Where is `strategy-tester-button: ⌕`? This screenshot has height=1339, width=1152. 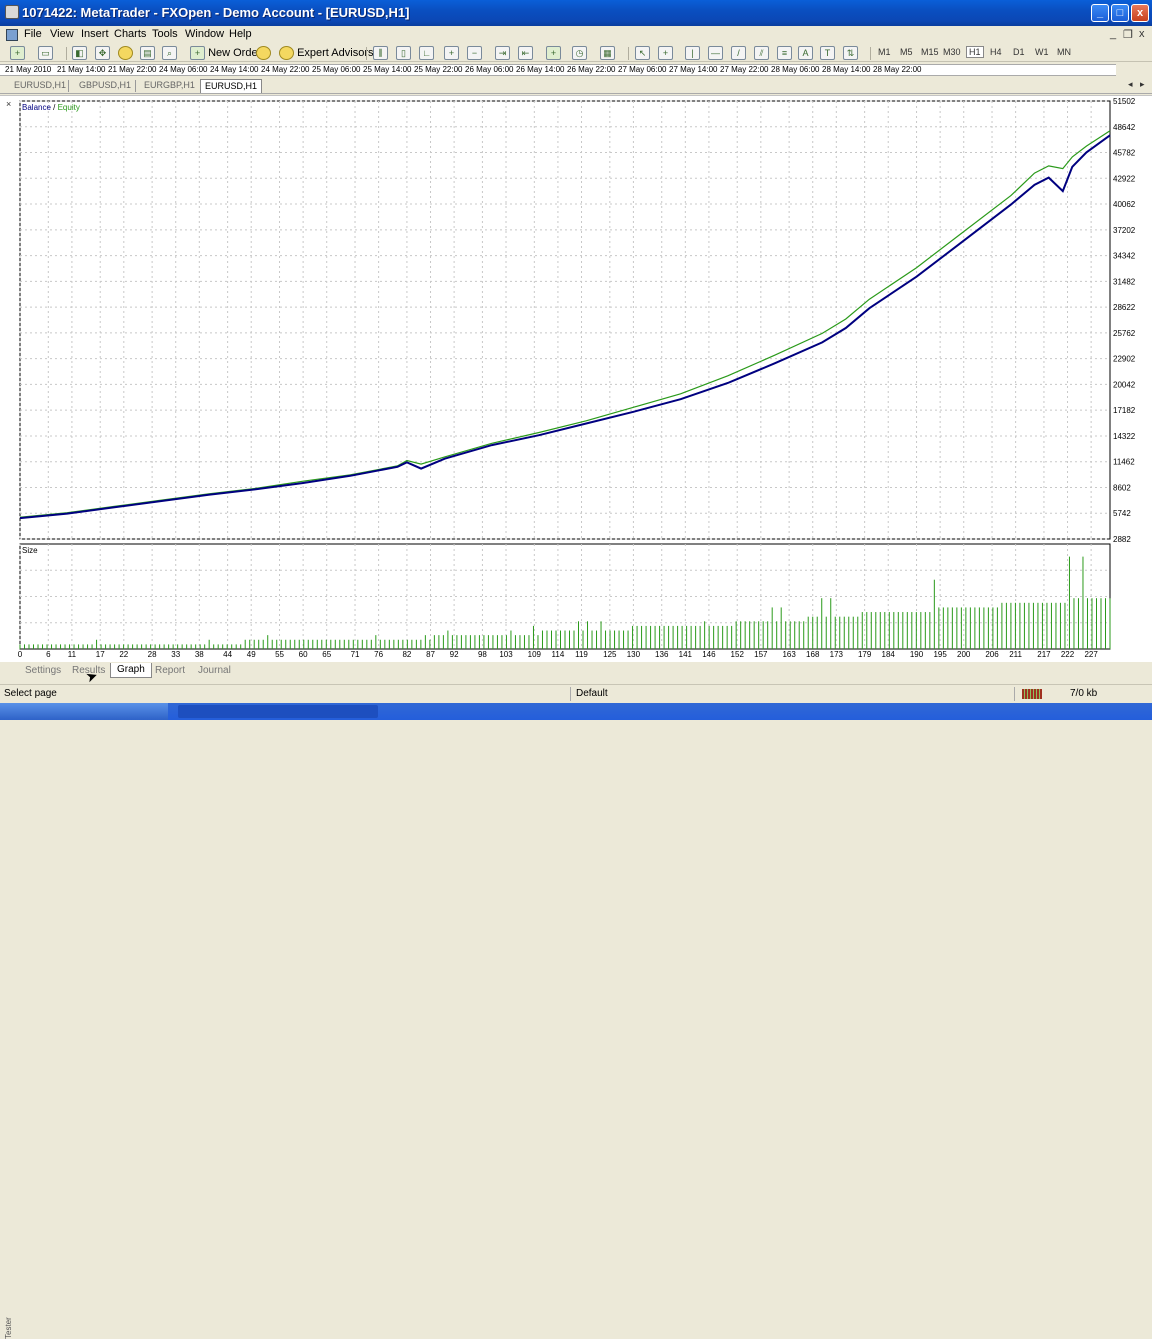
strategy-tester-button: ⌕ is located at coordinates (169, 53).